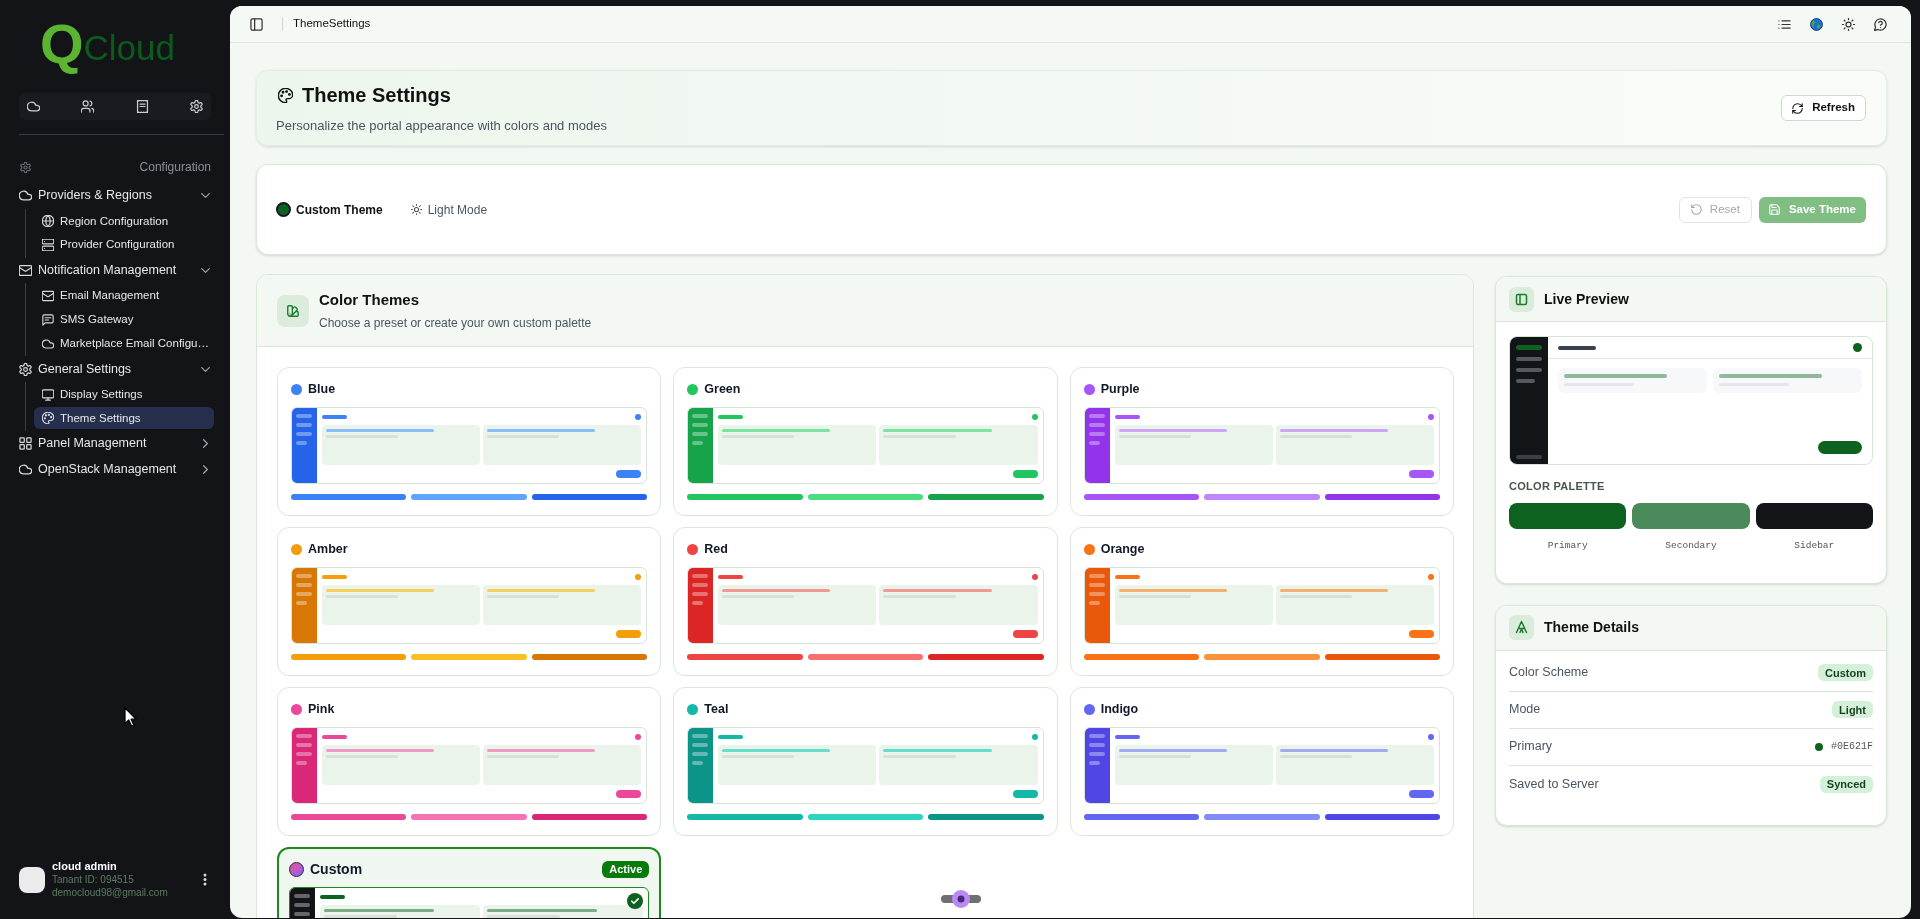  I want to click on detail-label: Mode, so click(1525, 710).